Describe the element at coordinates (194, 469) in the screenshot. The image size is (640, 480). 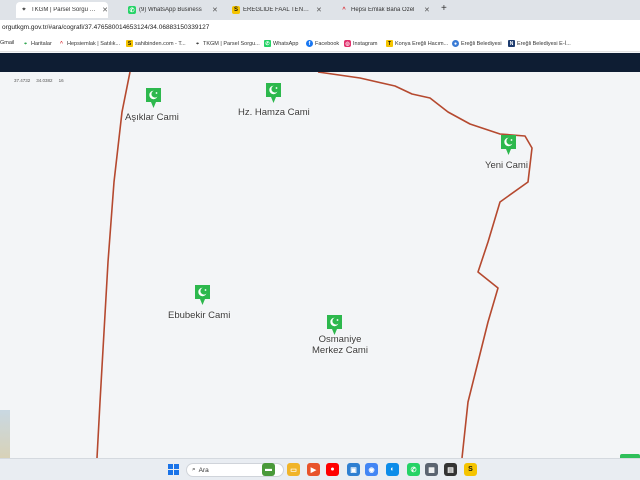
I see `search-icon: ⌕` at that location.